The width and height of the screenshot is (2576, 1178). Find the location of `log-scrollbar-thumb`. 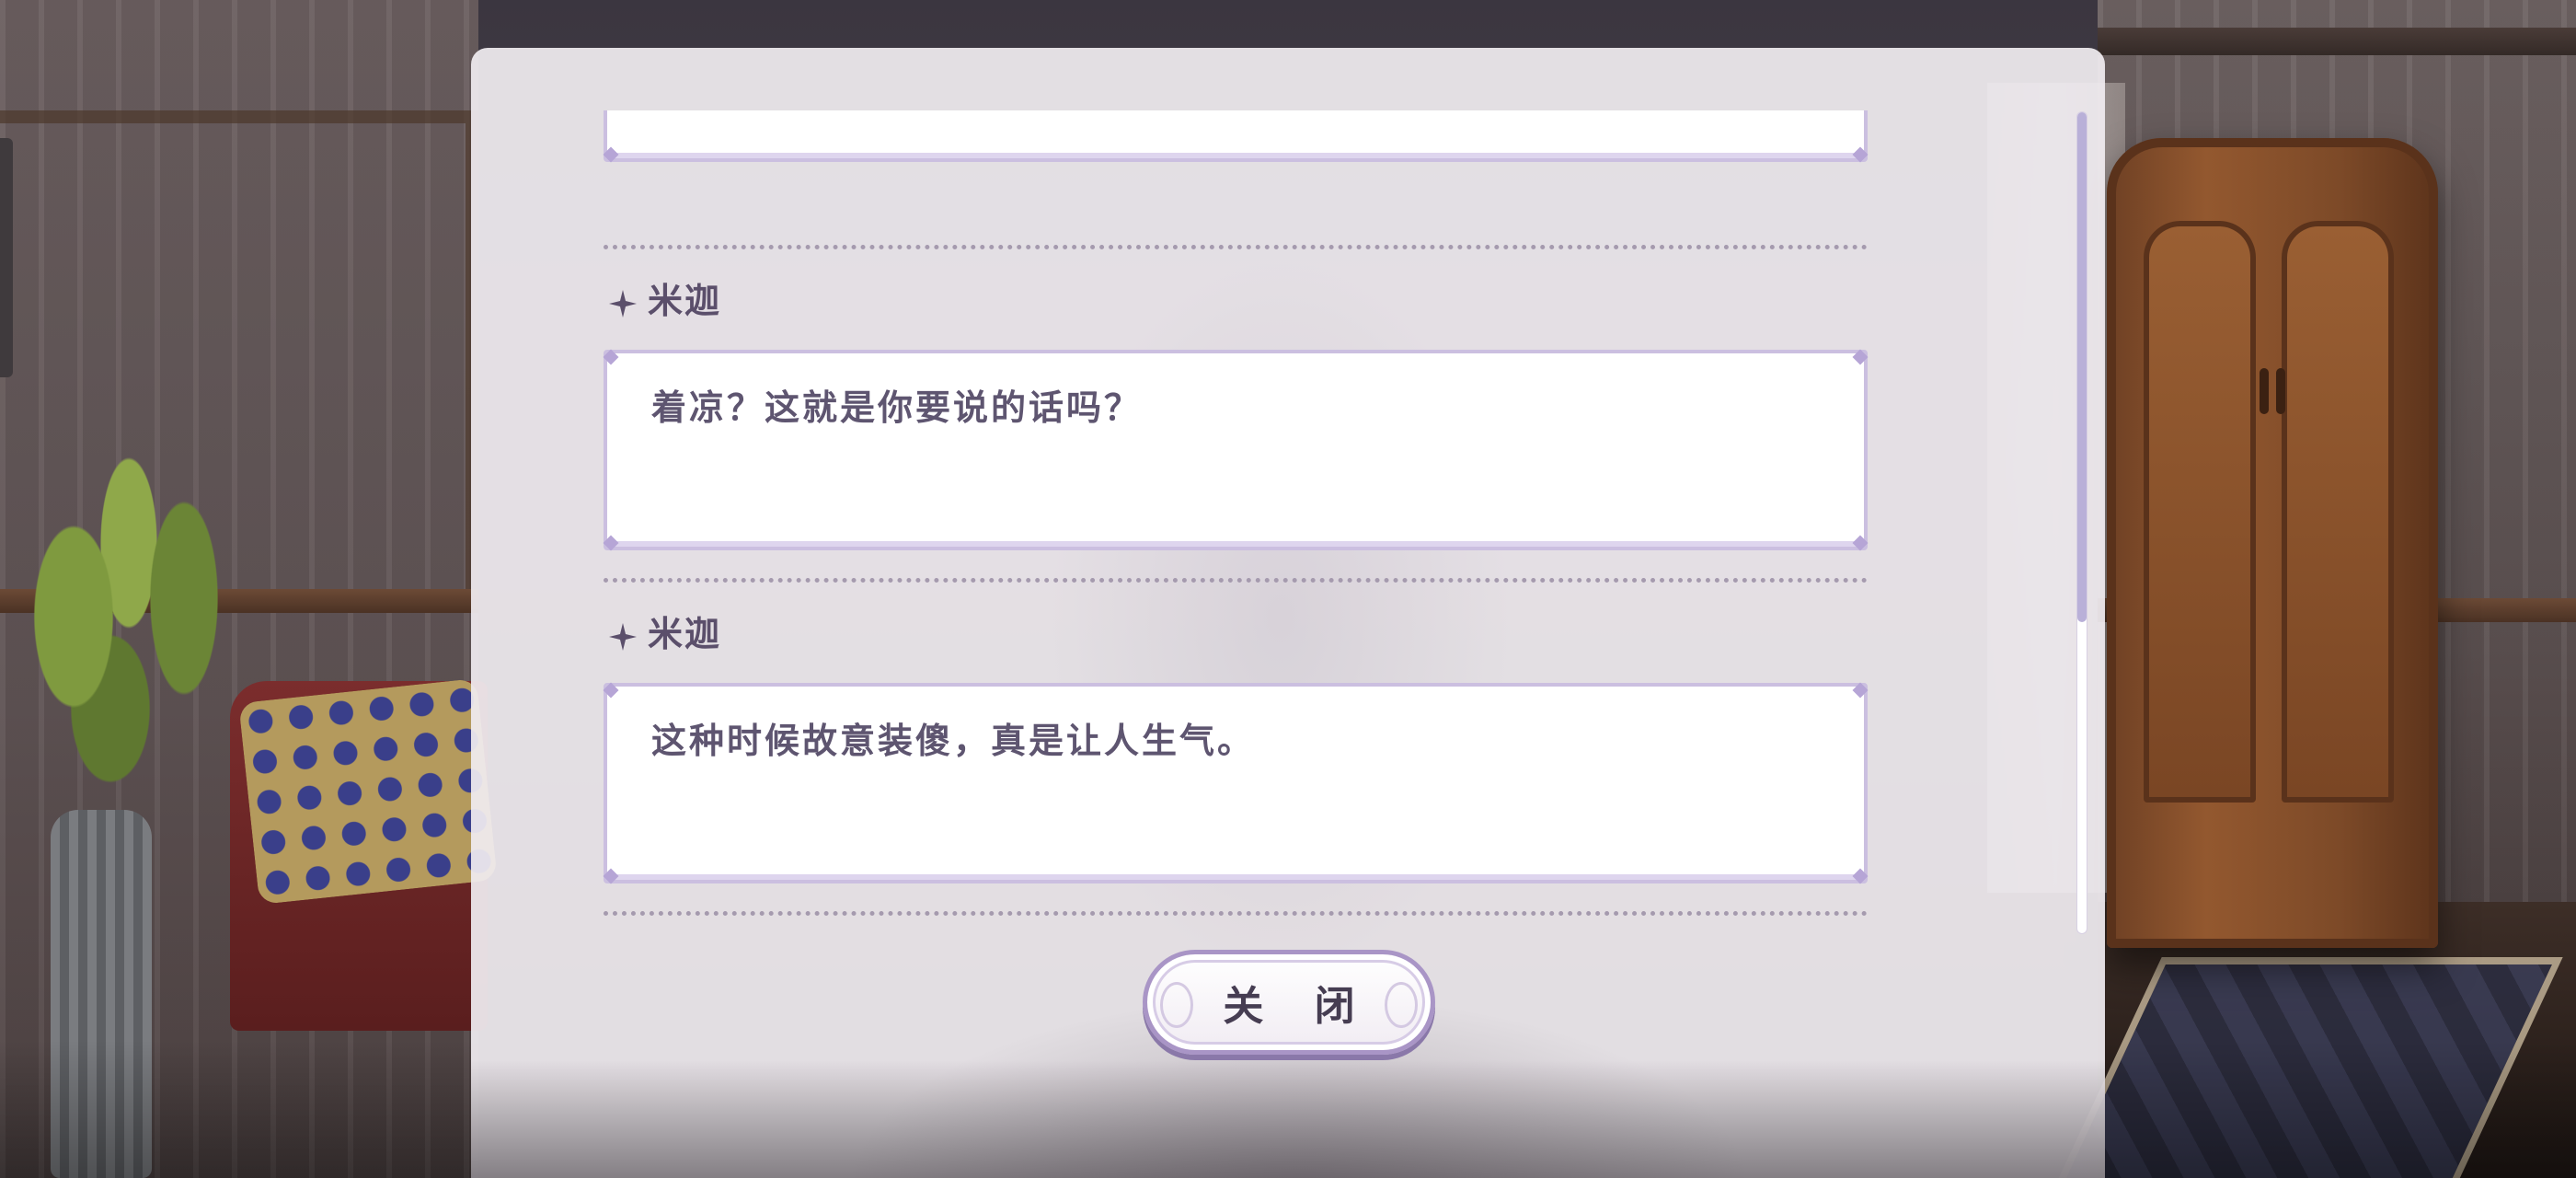

log-scrollbar-thumb is located at coordinates (2082, 367).